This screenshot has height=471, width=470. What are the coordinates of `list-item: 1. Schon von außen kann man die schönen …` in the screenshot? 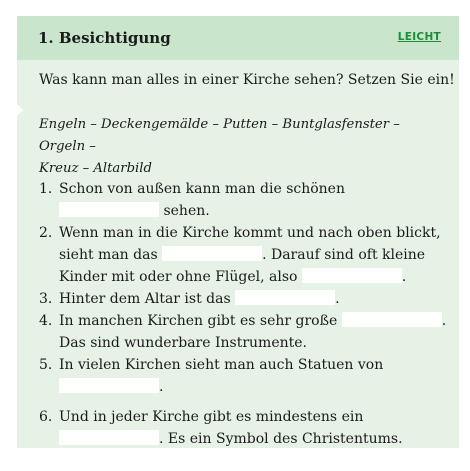 It's located at (244, 200).